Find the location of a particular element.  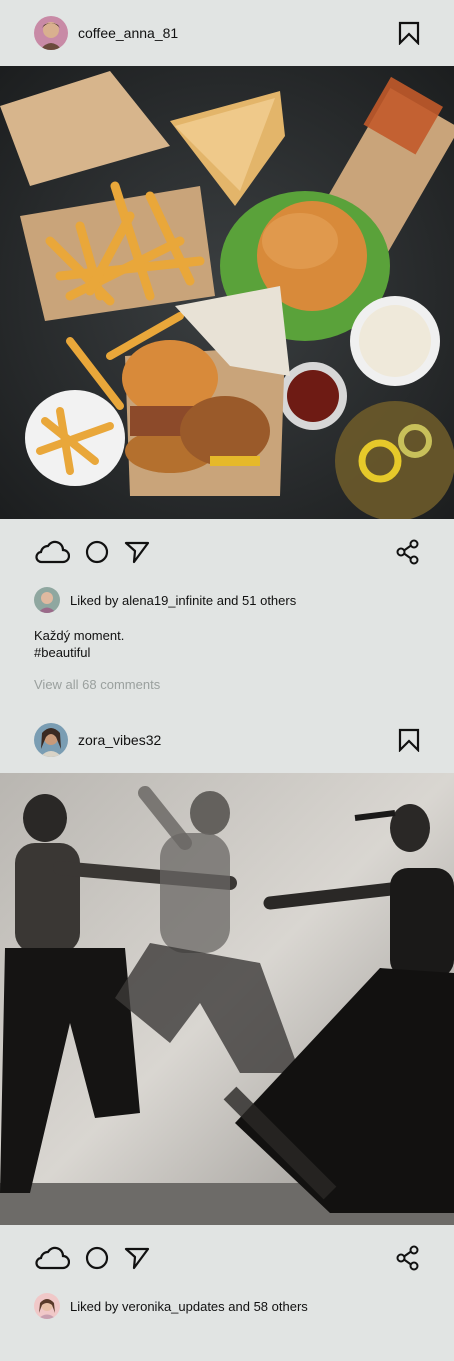

post-header: zora_vibes32 is located at coordinates (227, 740).